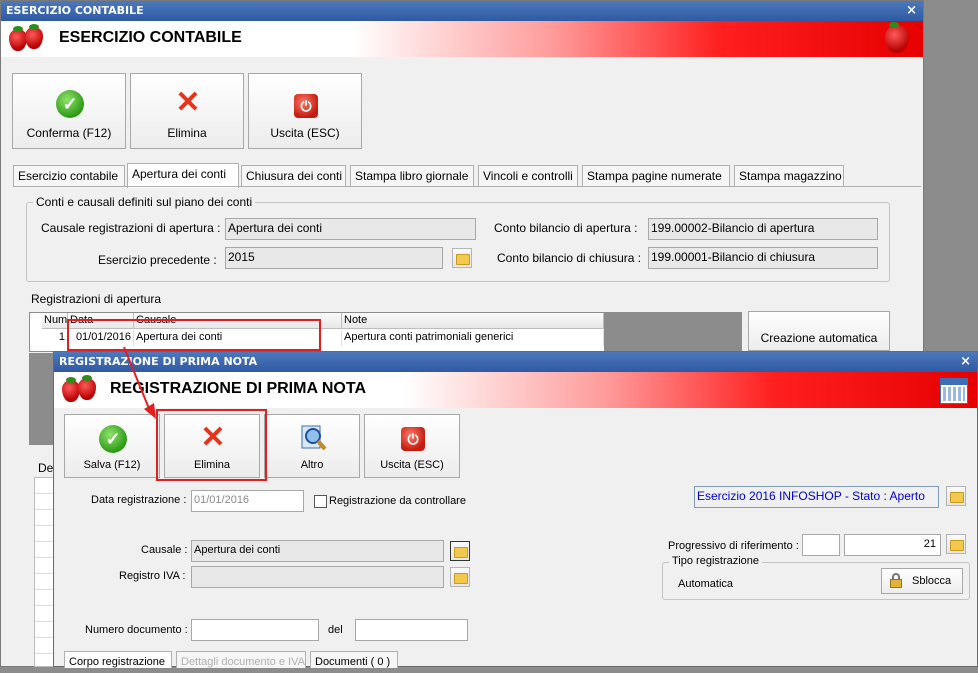  Describe the element at coordinates (44, 572) in the screenshot. I see `lower-grid-stub` at that location.